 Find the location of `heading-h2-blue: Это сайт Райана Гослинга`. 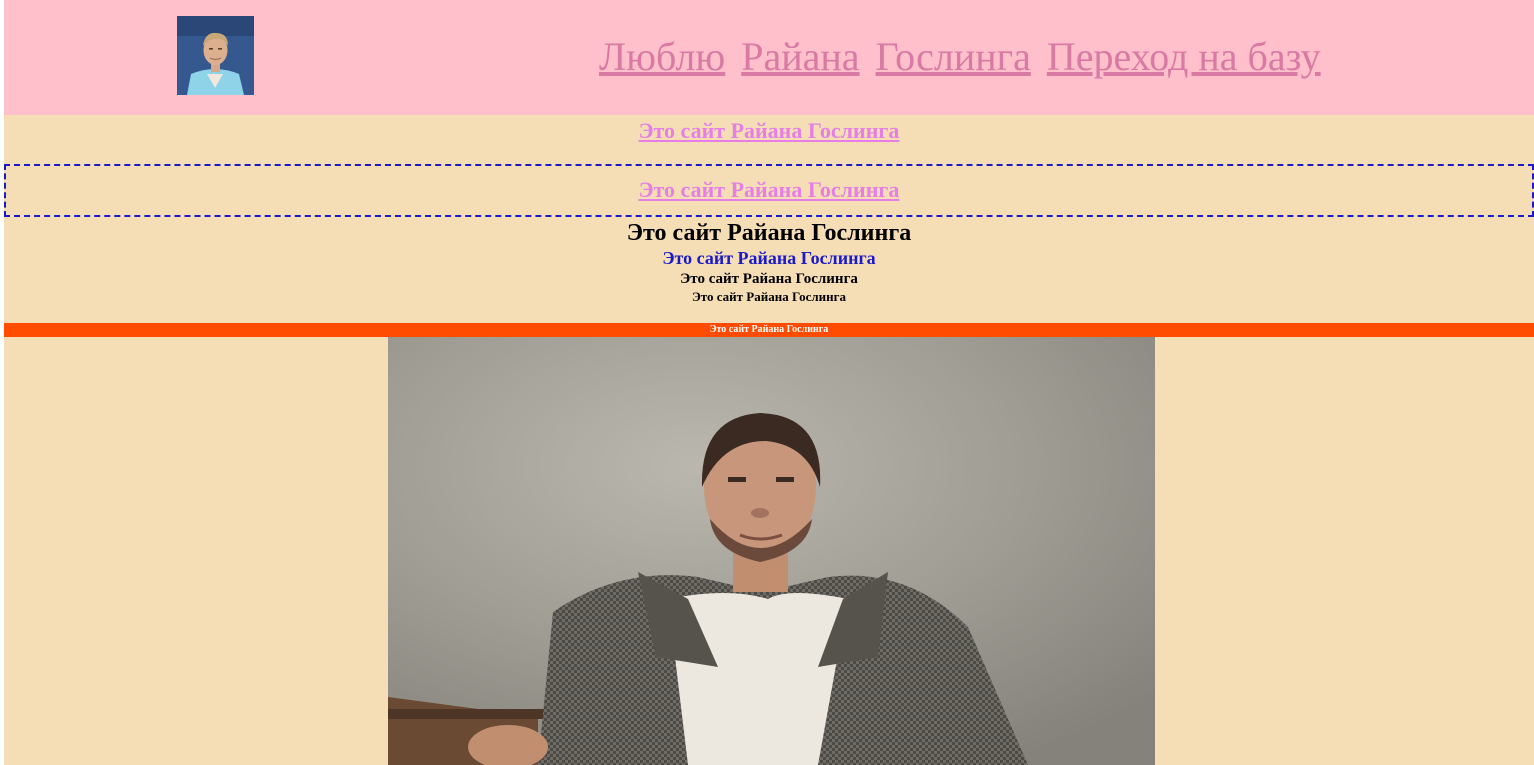

heading-h2-blue: Это сайт Райана Гослинга is located at coordinates (769, 258).